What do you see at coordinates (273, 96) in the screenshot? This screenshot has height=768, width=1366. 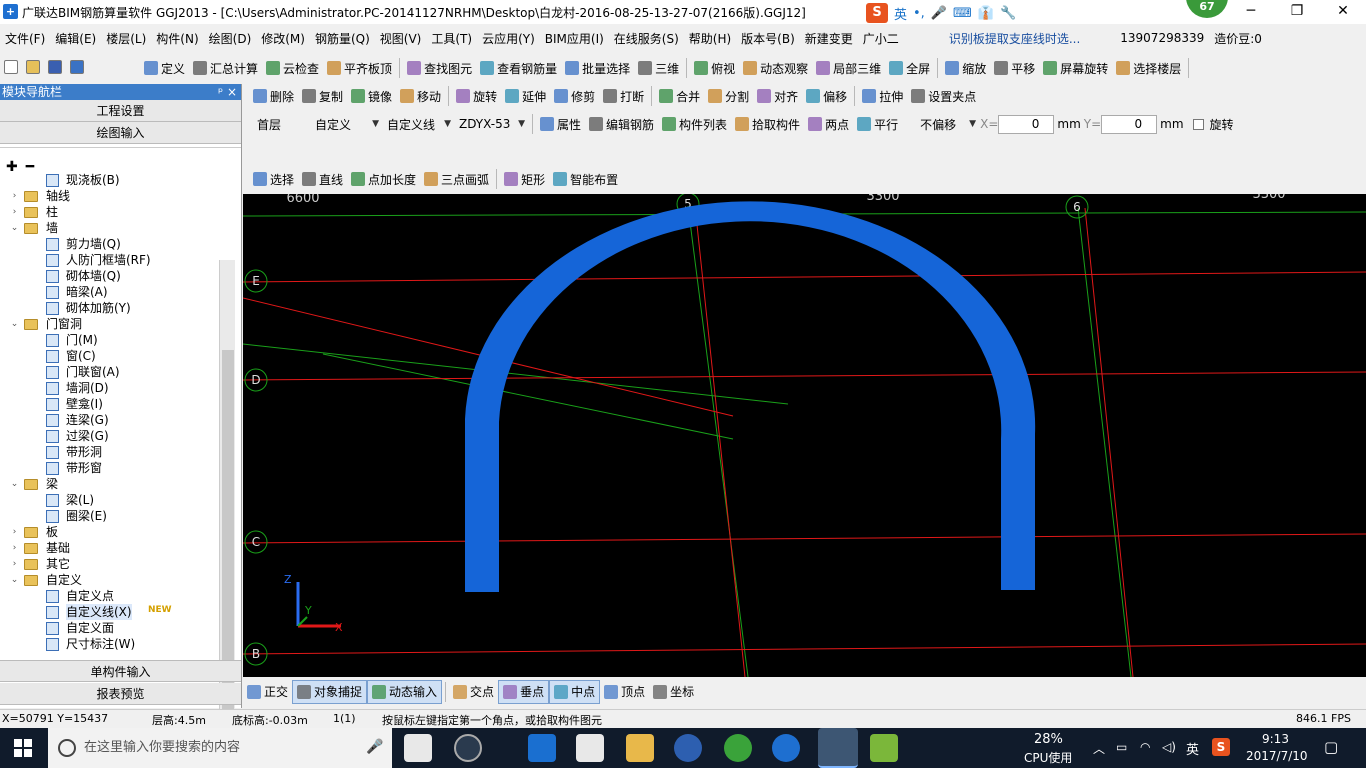 I see `tb2-button-0: 删除` at bounding box center [273, 96].